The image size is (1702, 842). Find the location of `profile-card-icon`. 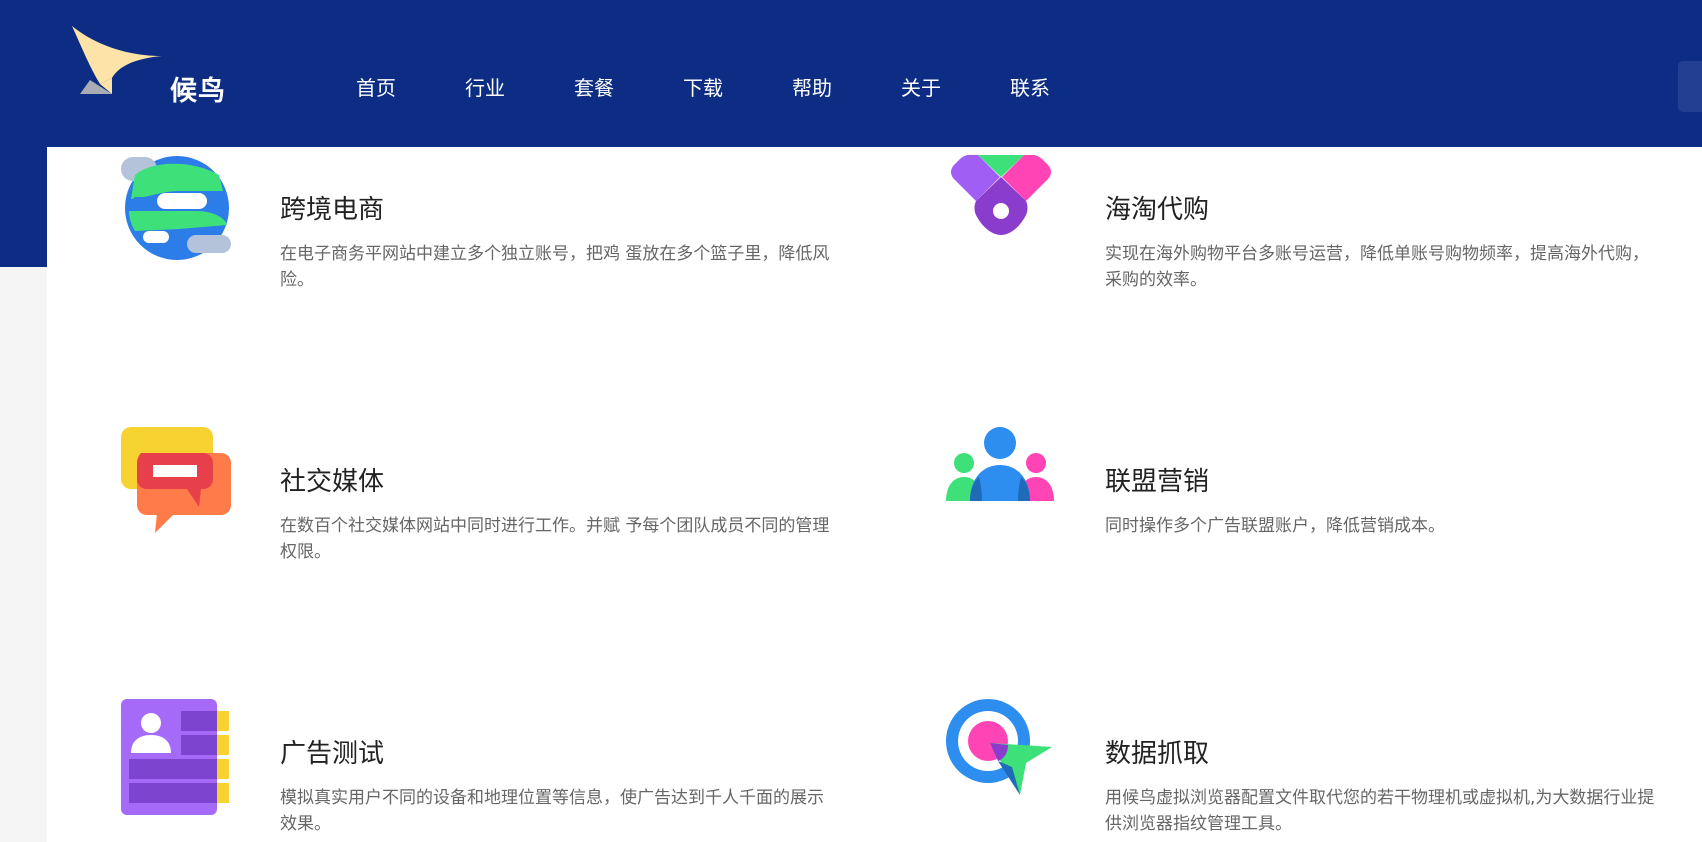

profile-card-icon is located at coordinates (176, 761).